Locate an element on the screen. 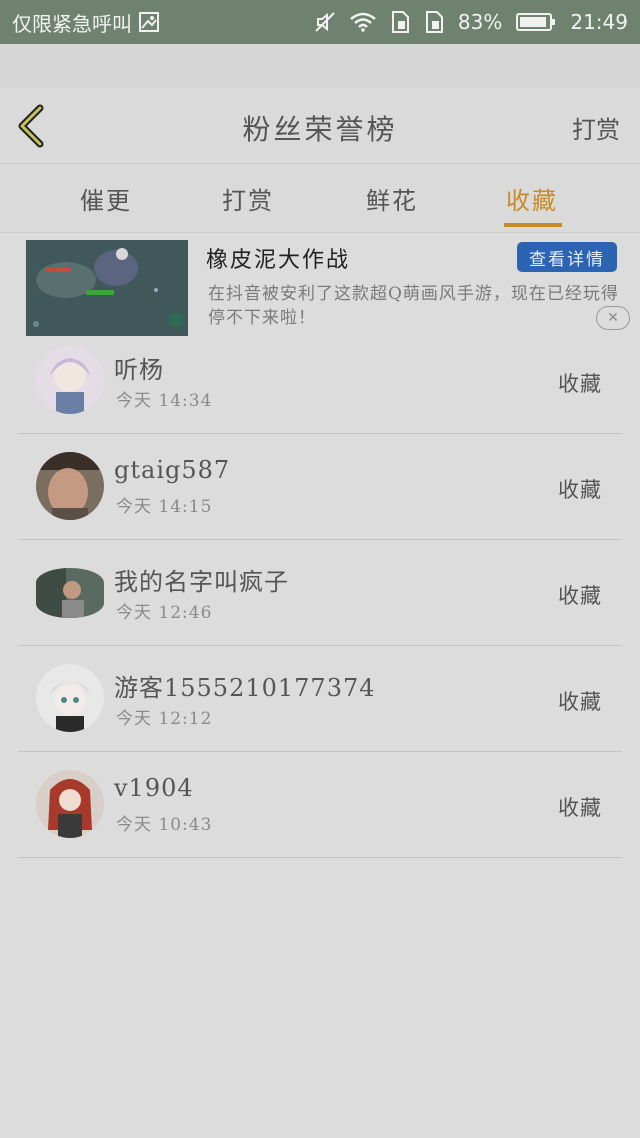 This screenshot has height=1138, width=640. list-item: 游客1555210177374 今天 12:12 收藏 is located at coordinates (320, 699).